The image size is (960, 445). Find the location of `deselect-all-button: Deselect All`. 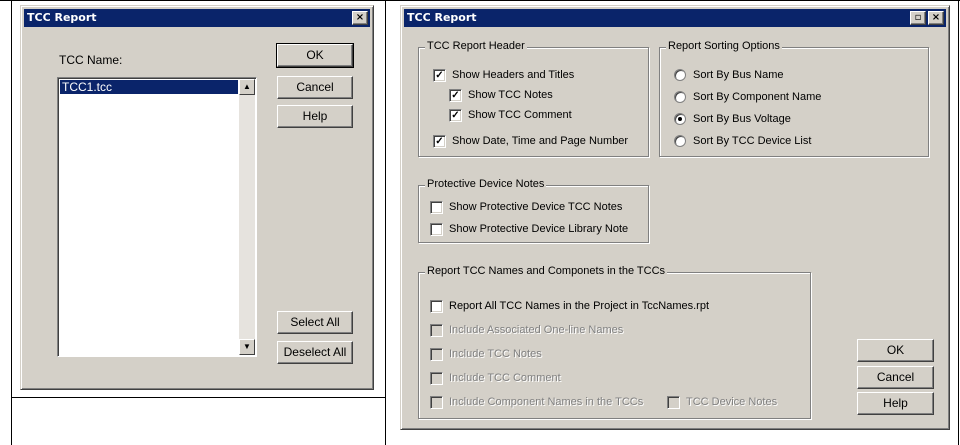

deselect-all-button: Deselect All is located at coordinates (315, 352).